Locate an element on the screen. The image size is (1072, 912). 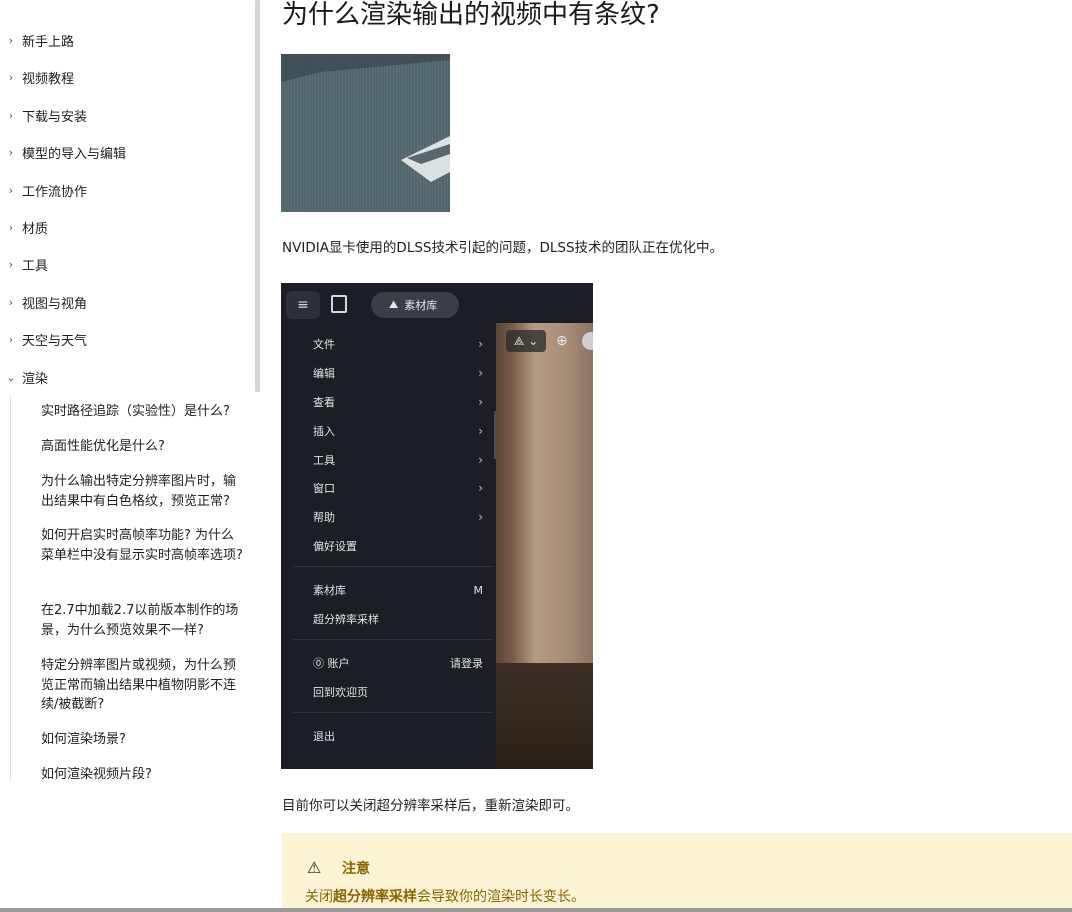
sub-item-old-version: 在2.7中加载2.7以前版本制作的场景，为什么预览效果不一样? is located at coordinates (143, 620).